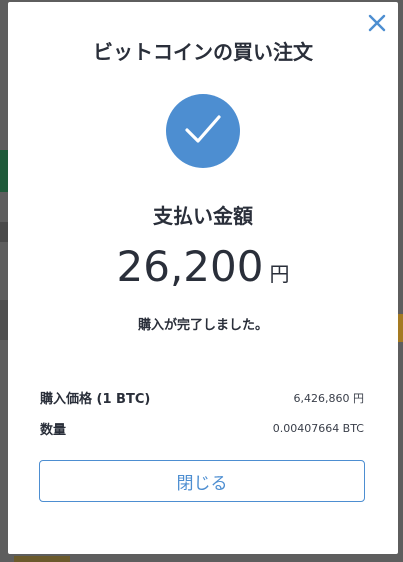 The image size is (403, 562). I want to click on detail-row-quantity: 数量 0.00407664 BTC, so click(202, 428).